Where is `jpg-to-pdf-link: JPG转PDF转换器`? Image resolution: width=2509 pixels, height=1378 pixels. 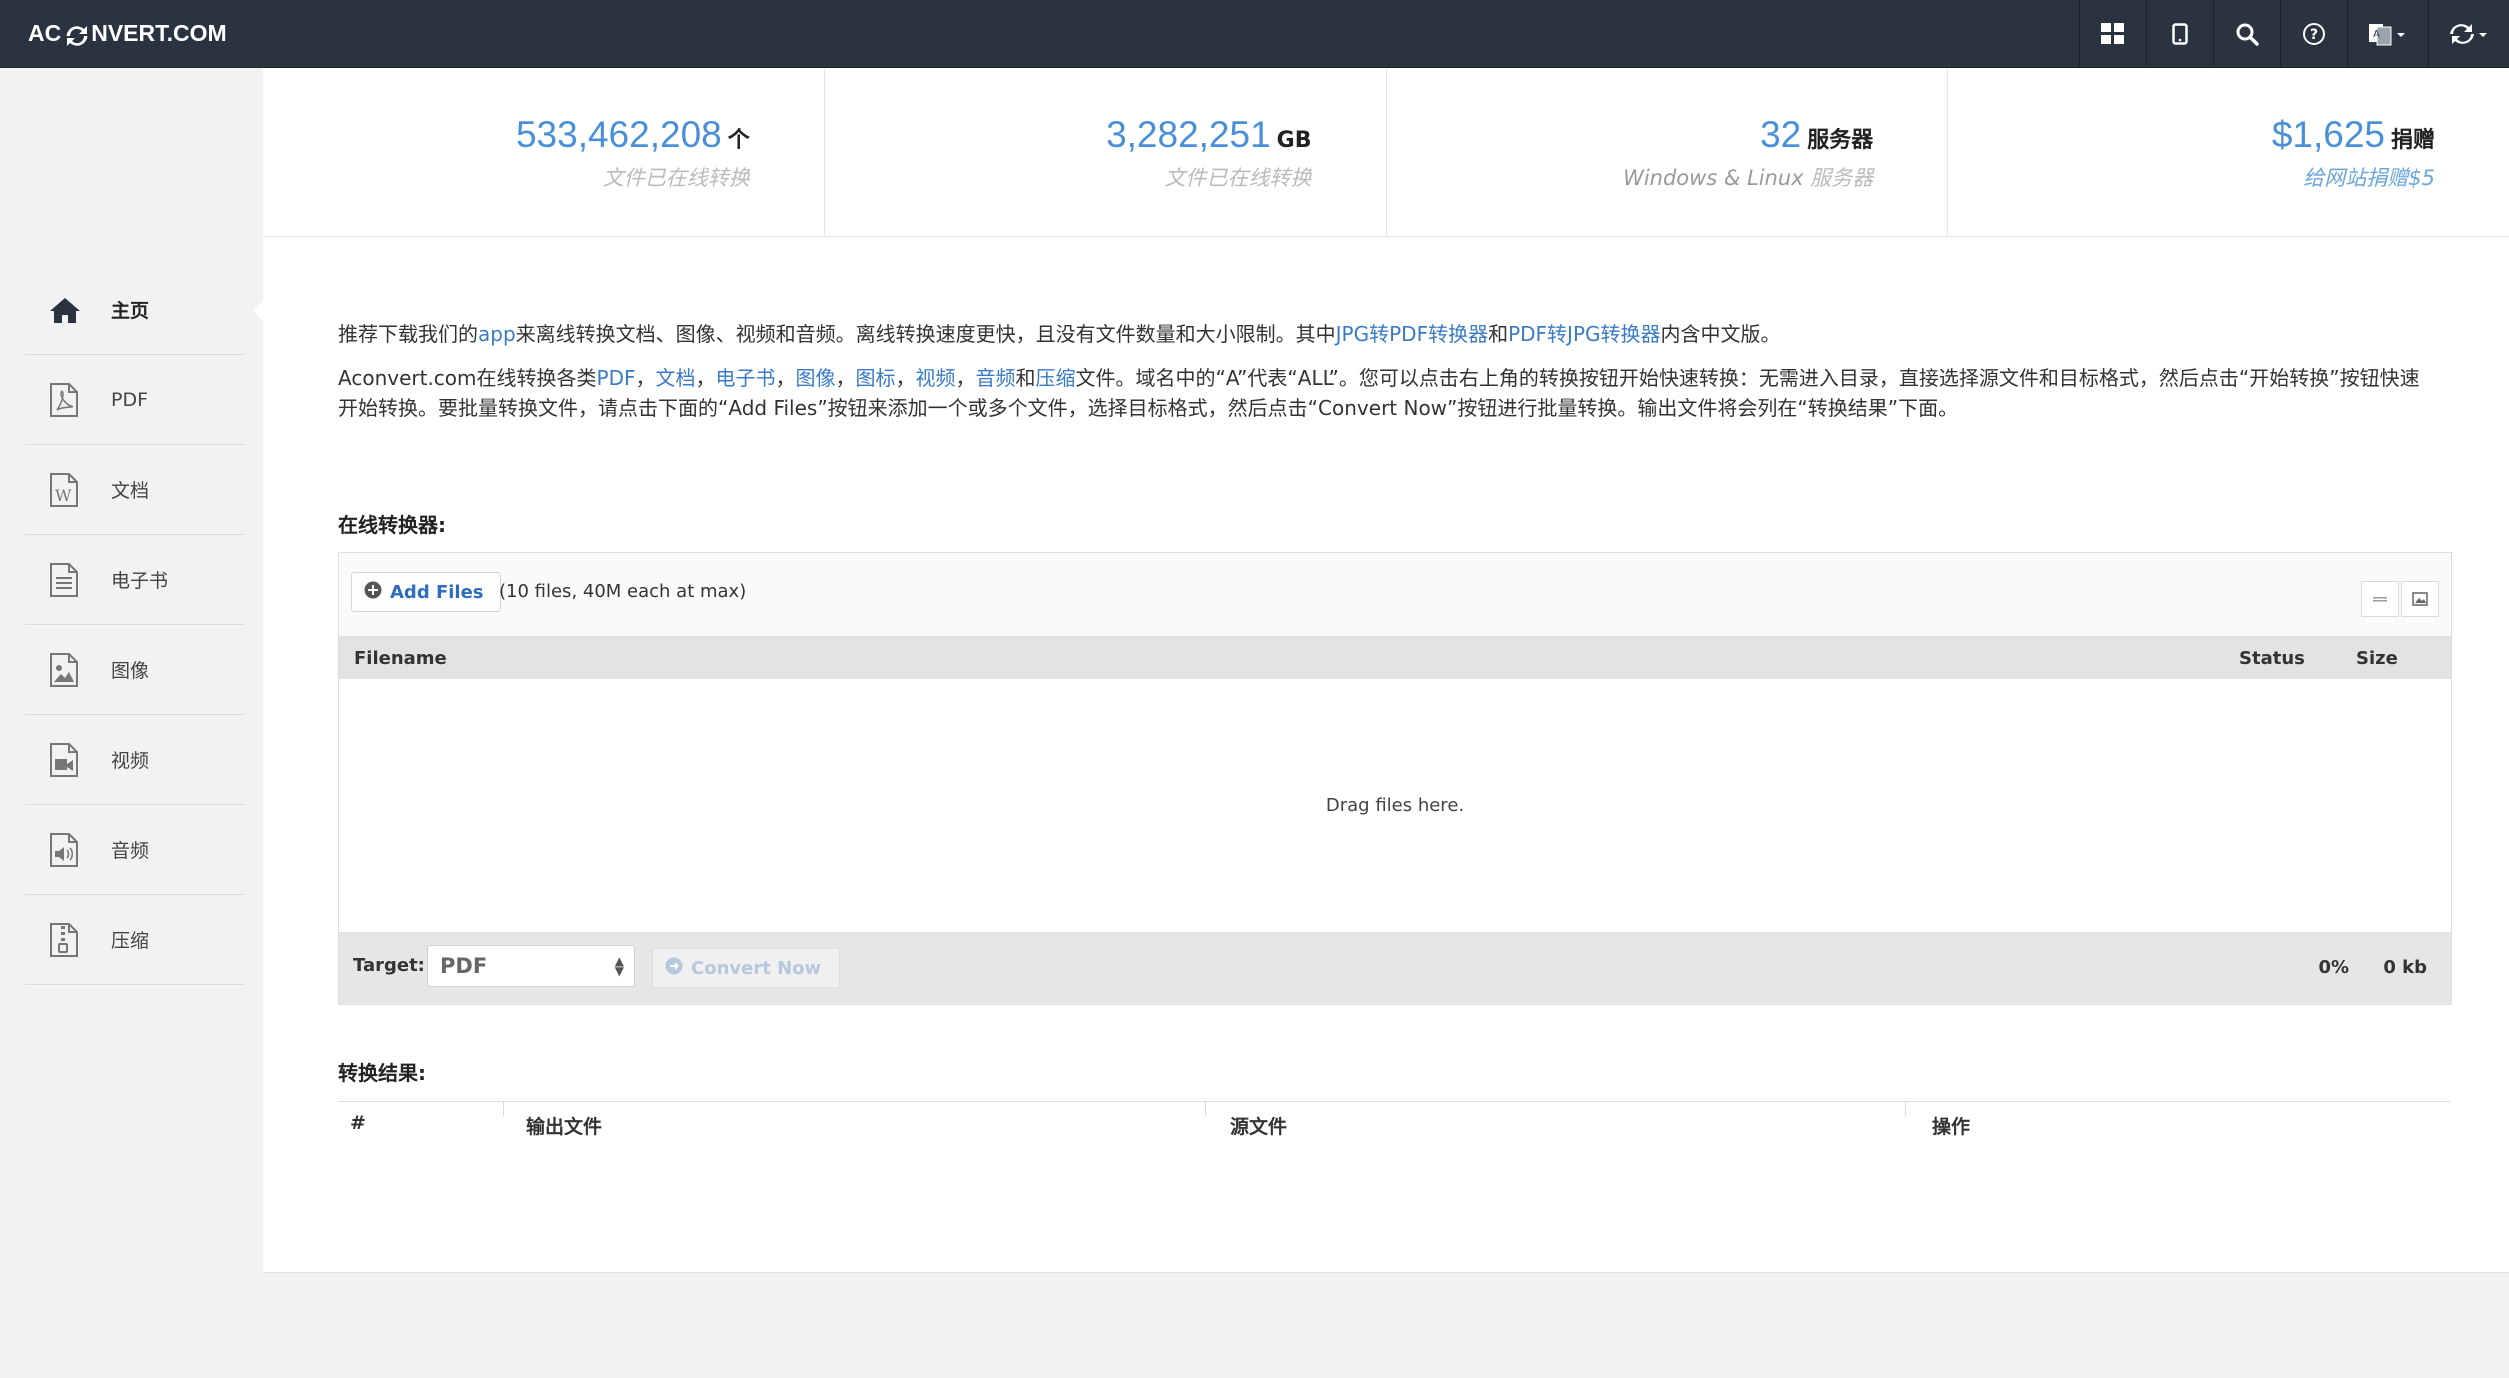 jpg-to-pdf-link: JPG转PDF转换器 is located at coordinates (1412, 334).